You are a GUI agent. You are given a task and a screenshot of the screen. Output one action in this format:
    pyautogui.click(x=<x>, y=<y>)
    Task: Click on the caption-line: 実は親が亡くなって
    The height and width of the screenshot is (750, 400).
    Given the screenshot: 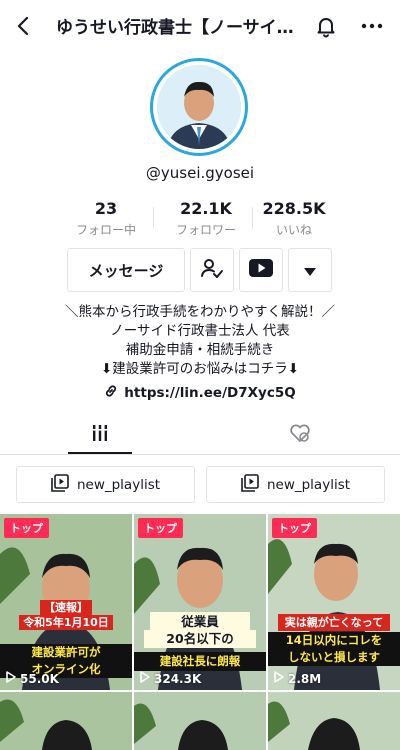 What is the action you would take?
    pyautogui.click(x=334, y=622)
    